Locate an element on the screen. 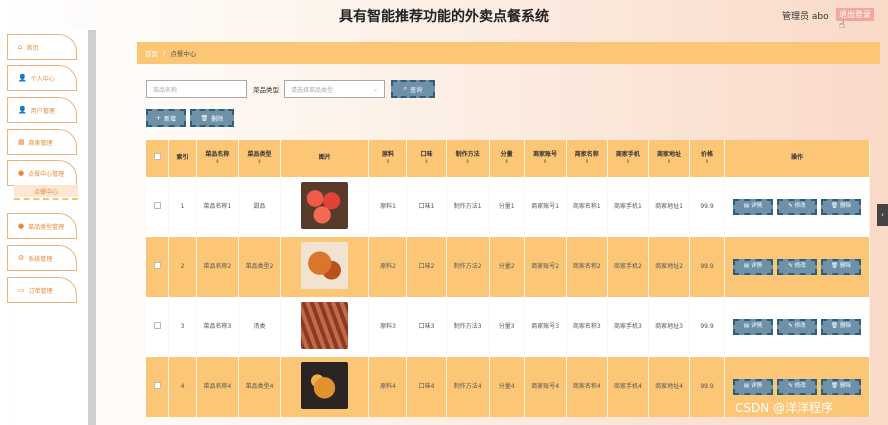  bulk-delete-button: 🗑 删除 is located at coordinates (212, 118).